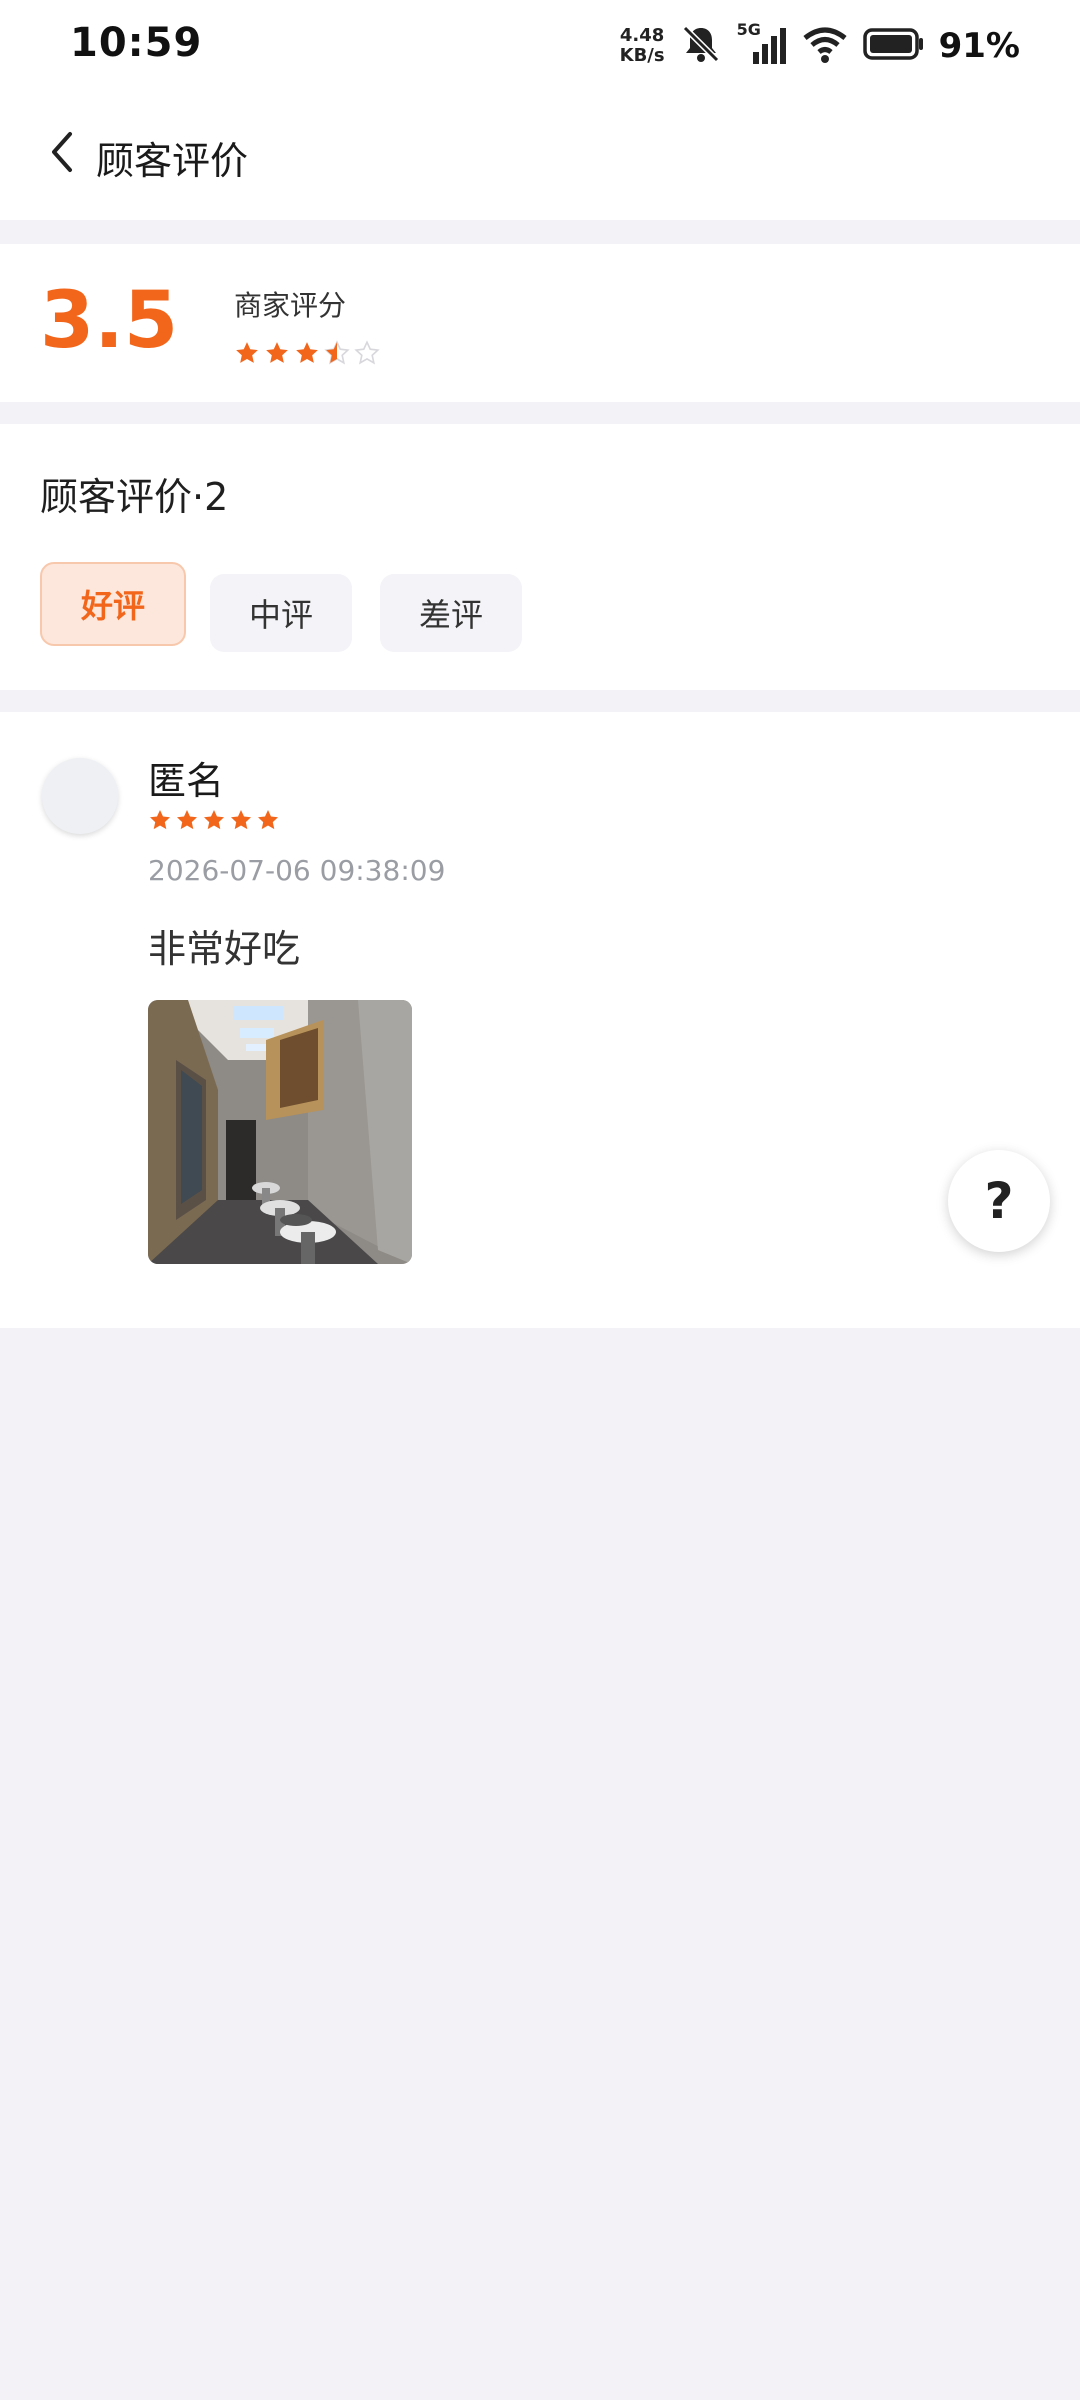  I want to click on avatar, so click(80, 796).